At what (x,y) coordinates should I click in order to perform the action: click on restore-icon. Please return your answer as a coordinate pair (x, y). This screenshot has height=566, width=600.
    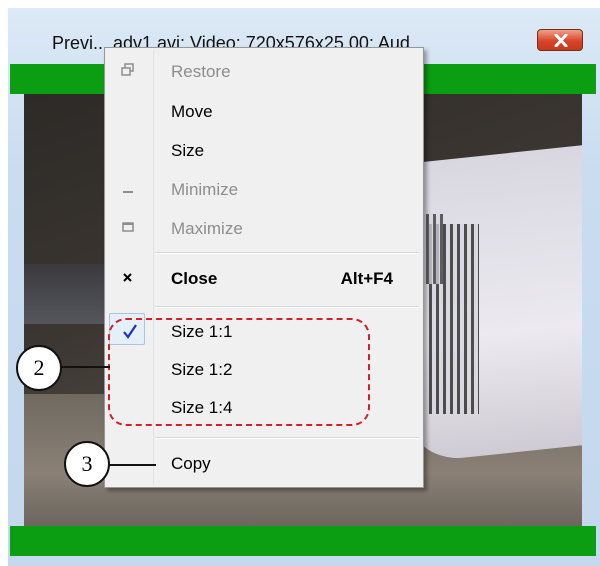
    Looking at the image, I should click on (131, 72).